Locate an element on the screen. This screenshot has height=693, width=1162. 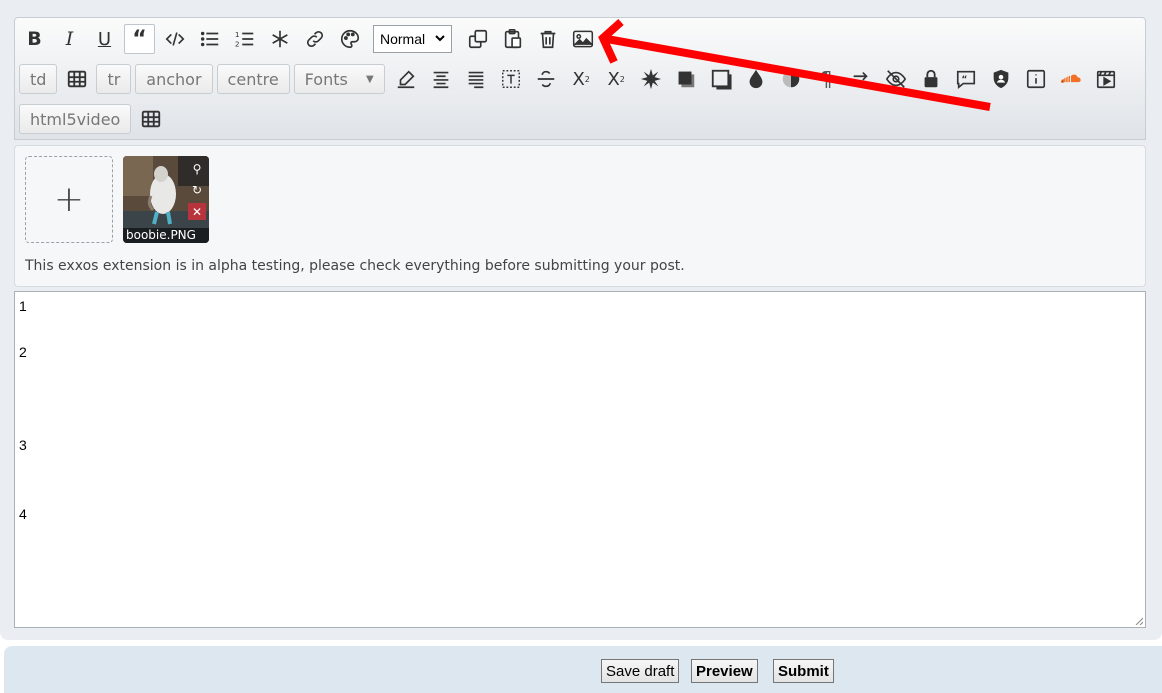
text-box-icon is located at coordinates (511, 79).